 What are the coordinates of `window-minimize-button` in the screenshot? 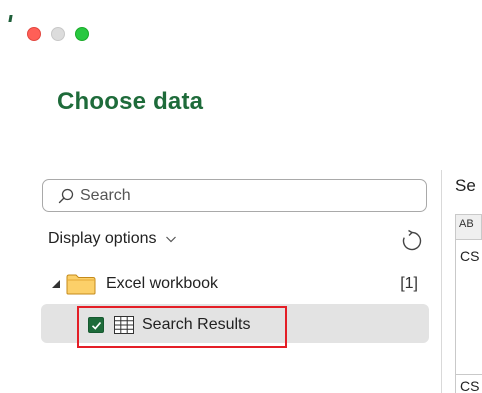 It's located at (58, 34).